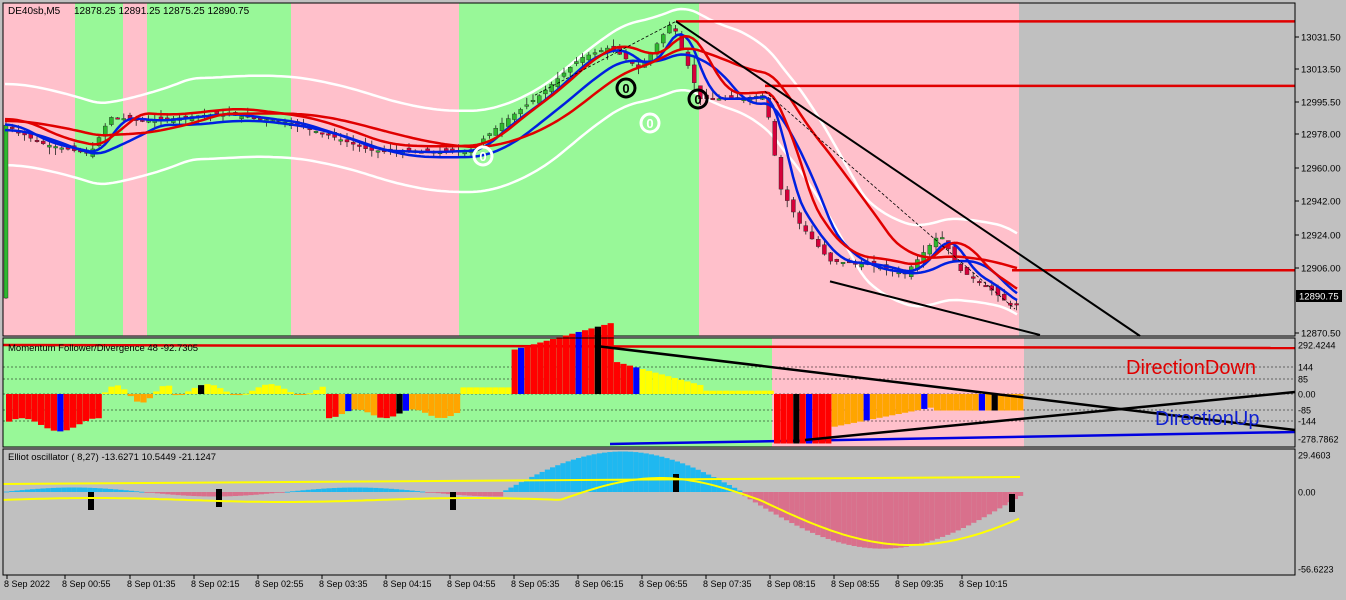 The image size is (1346, 600). What do you see at coordinates (162, 11) in the screenshot?
I see `ohlc-readout: 12878.25 12891.25 12875.25 12890.75` at bounding box center [162, 11].